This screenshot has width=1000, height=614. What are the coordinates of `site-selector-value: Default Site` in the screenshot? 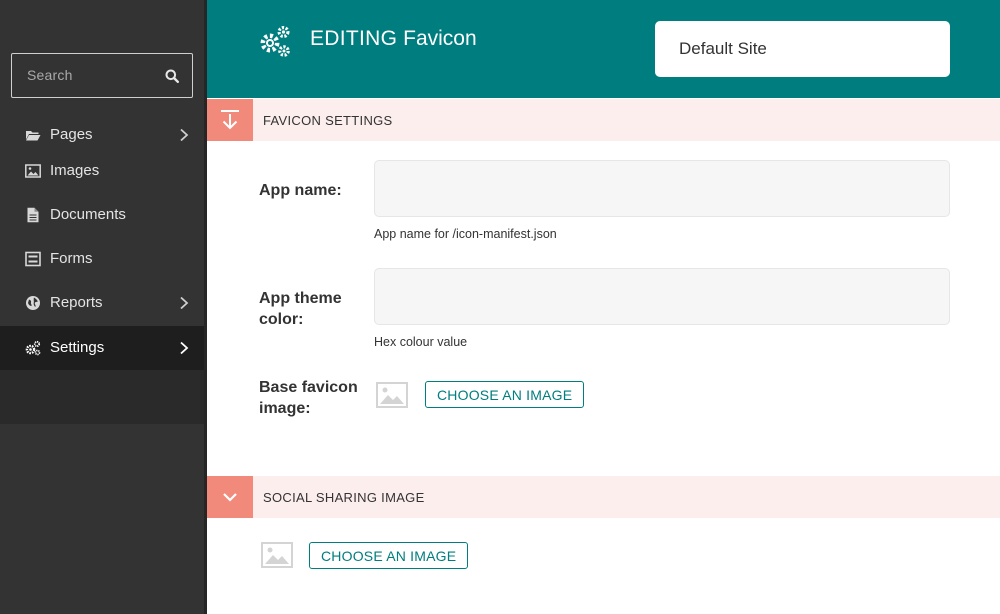 It's located at (723, 48).